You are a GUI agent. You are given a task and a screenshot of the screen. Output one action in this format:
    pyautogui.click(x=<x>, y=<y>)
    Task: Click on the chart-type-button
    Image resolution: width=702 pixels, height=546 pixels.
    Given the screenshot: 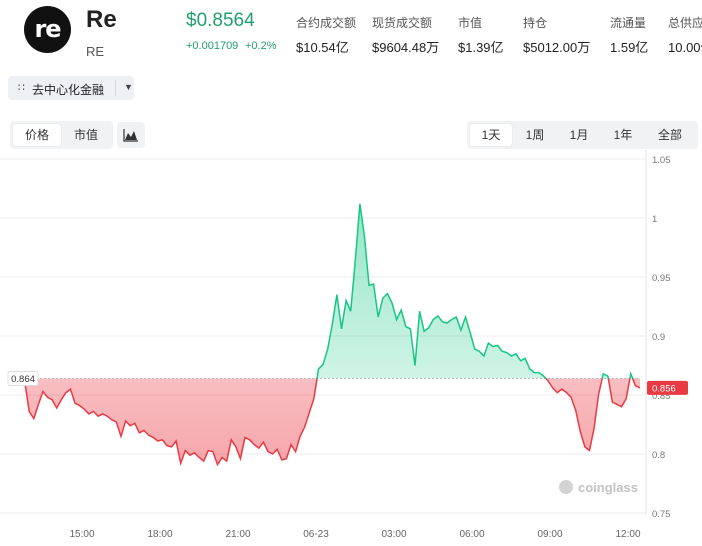 What is the action you would take?
    pyautogui.click(x=131, y=135)
    